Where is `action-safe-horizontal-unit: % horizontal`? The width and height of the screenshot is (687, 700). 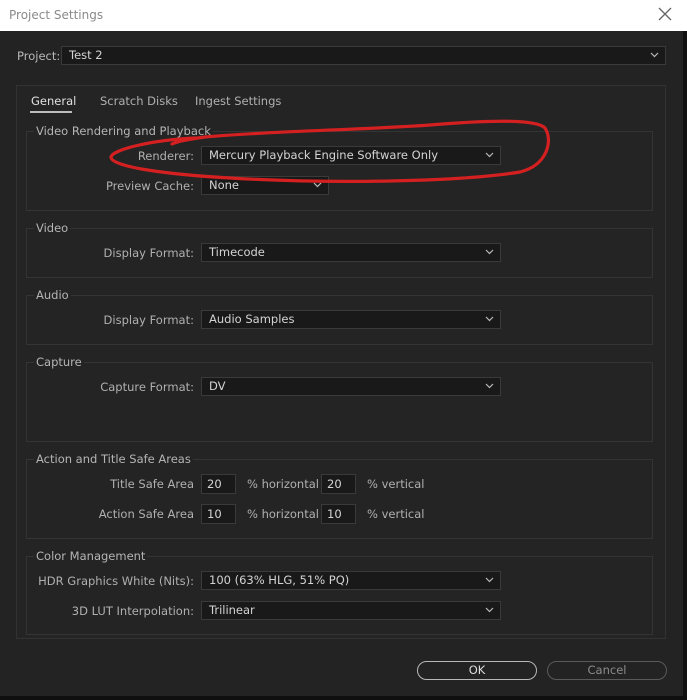
action-safe-horizontal-unit: % horizontal is located at coordinates (283, 514).